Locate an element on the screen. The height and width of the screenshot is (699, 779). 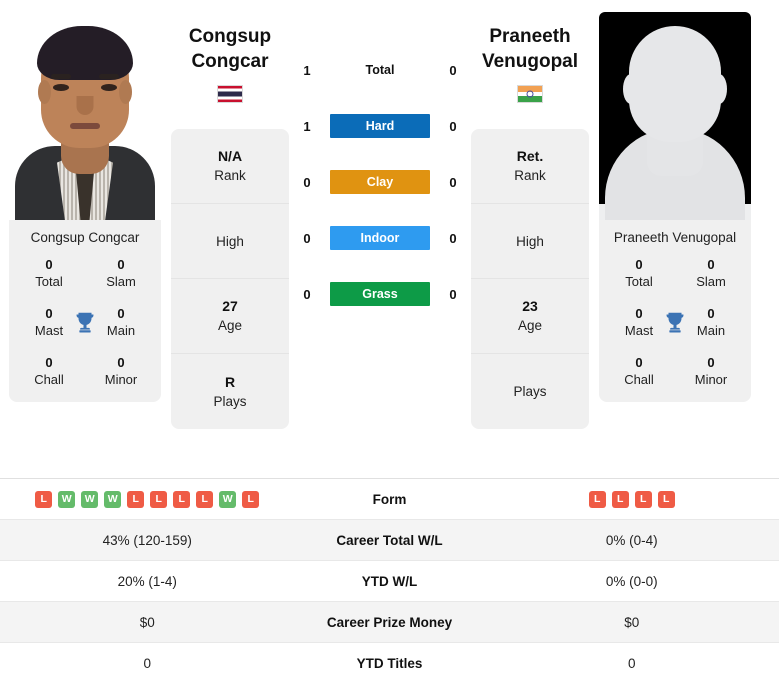
right-info-card: Ret. Rank High 23 Age Plays is located at coordinates (530, 279).